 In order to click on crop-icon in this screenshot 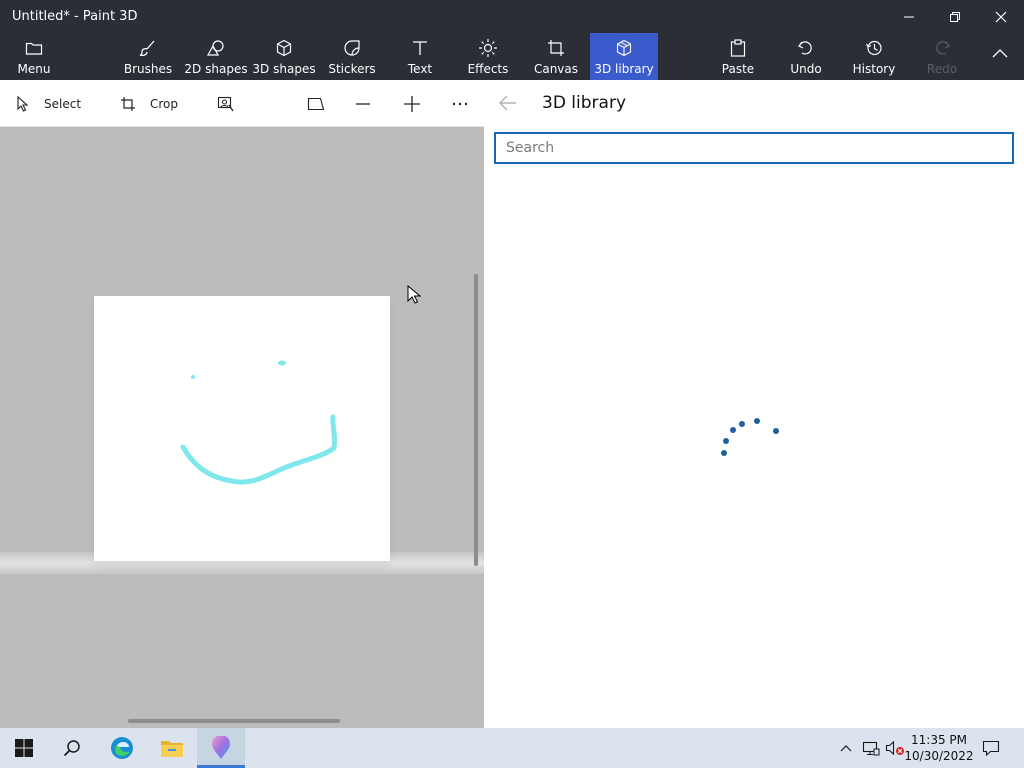, I will do `click(128, 103)`.